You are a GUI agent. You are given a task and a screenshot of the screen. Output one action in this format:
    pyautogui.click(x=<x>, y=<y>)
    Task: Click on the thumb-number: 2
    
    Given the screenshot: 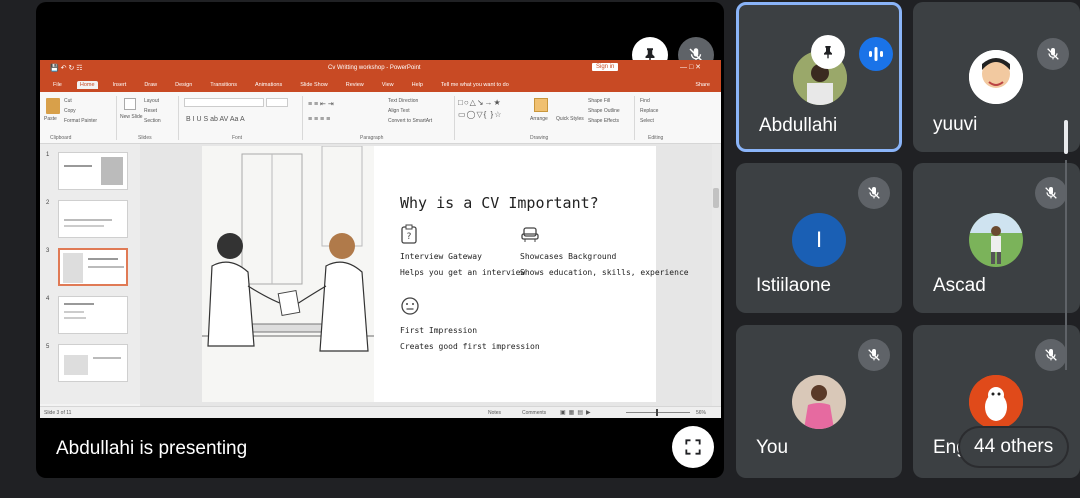 What is the action you would take?
    pyautogui.click(x=48, y=203)
    